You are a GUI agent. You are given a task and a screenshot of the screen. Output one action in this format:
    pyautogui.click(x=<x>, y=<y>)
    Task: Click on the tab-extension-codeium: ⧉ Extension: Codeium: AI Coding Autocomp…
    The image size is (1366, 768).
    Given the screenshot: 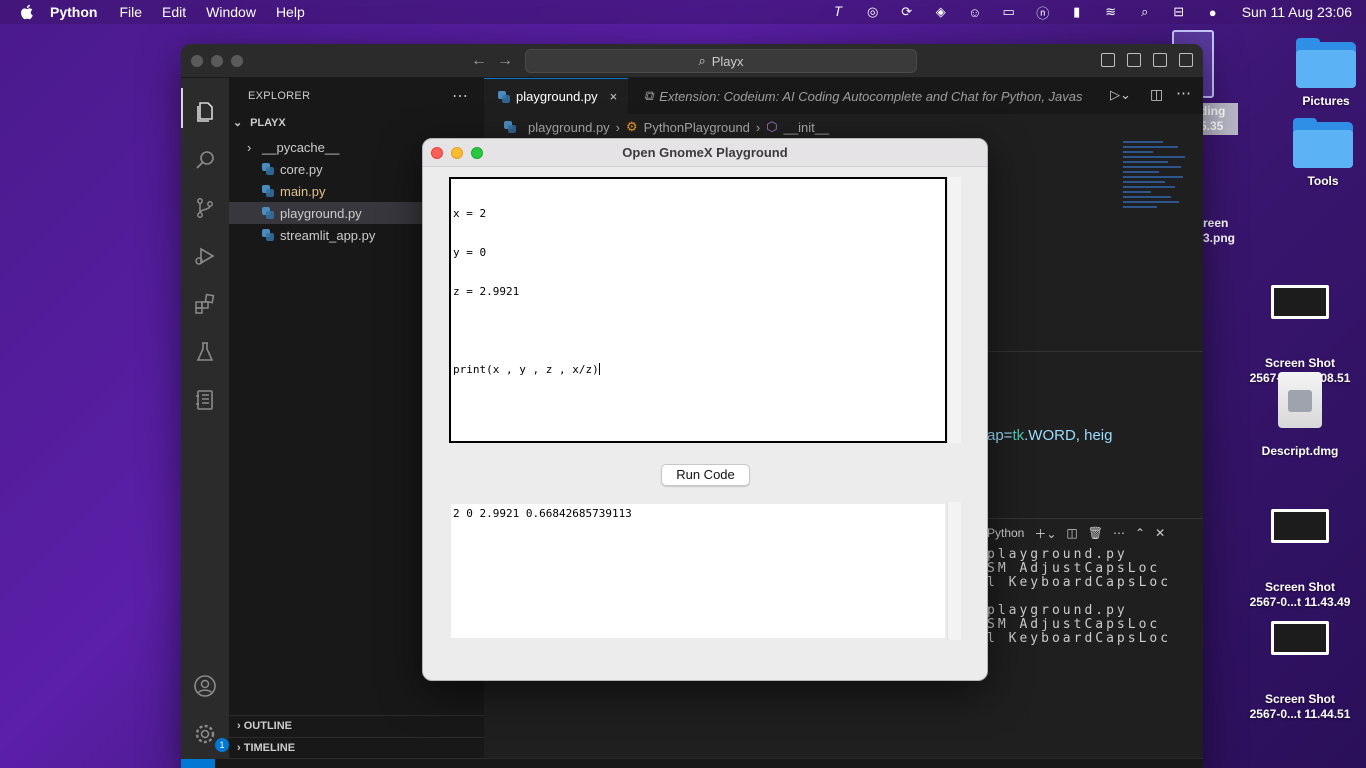 What is the action you would take?
    pyautogui.click(x=871, y=96)
    